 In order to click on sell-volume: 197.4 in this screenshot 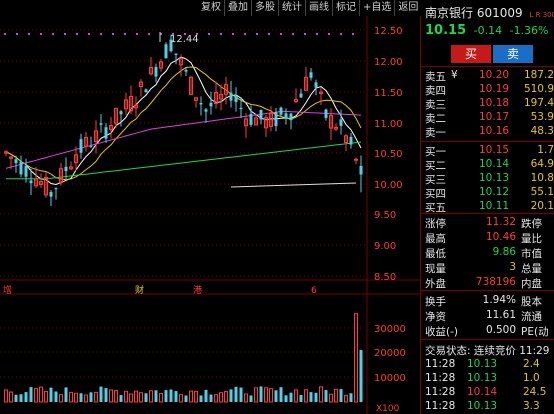, I will do `click(538, 103)`.